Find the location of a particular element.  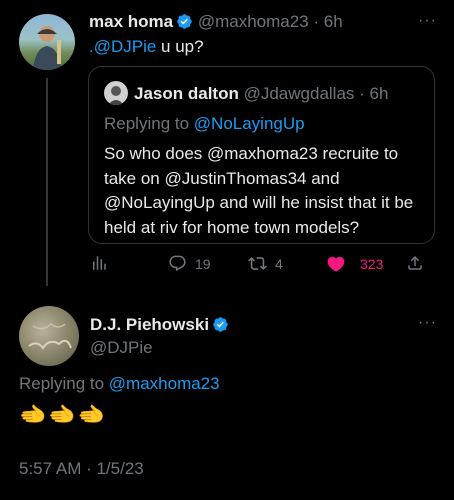

replying-handle-link: @maxhoma23 is located at coordinates (164, 383).